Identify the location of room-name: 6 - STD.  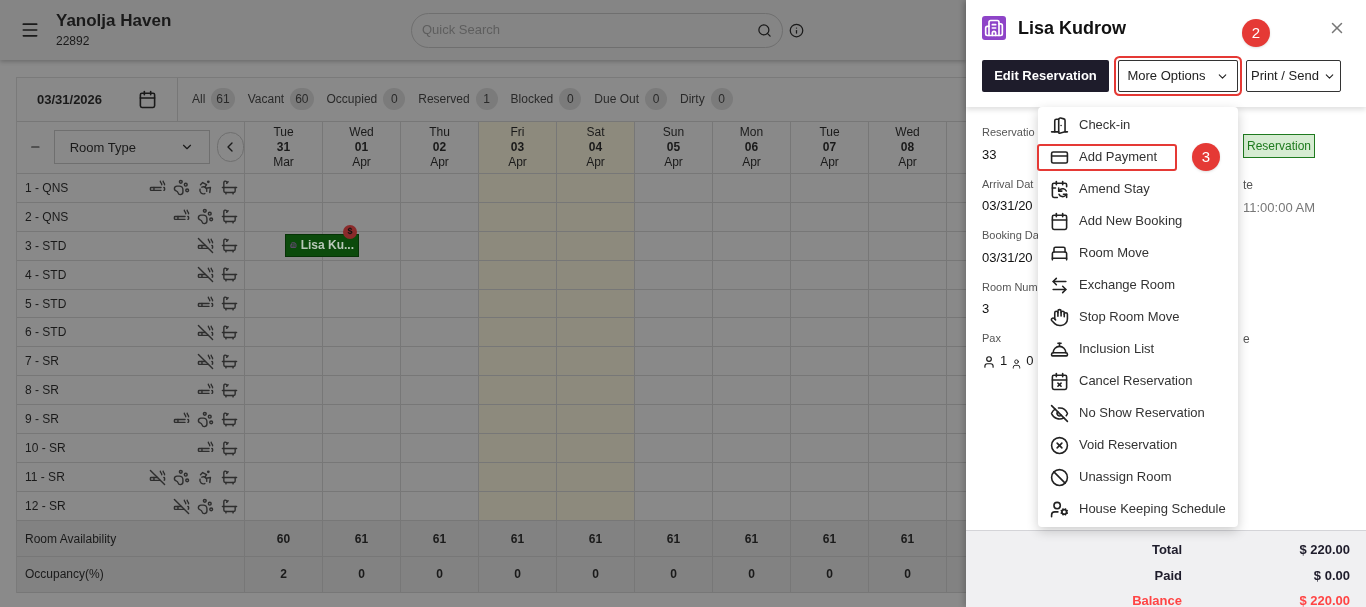
(46, 333).